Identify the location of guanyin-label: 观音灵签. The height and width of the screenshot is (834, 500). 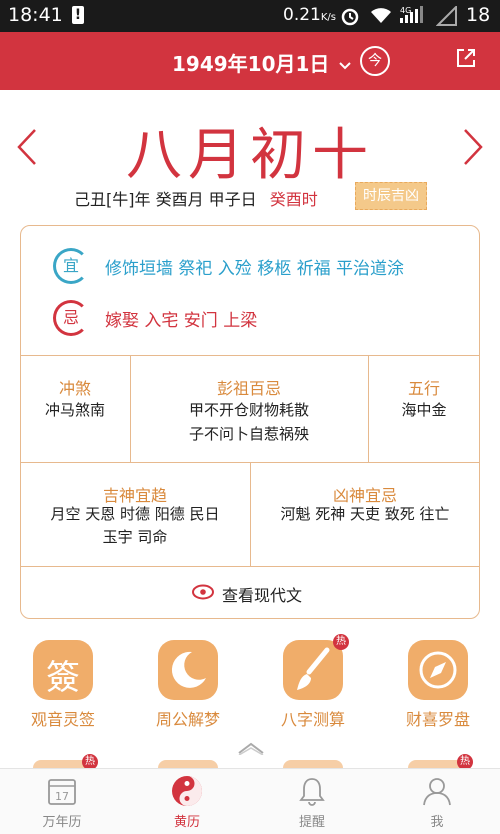
(62, 719).